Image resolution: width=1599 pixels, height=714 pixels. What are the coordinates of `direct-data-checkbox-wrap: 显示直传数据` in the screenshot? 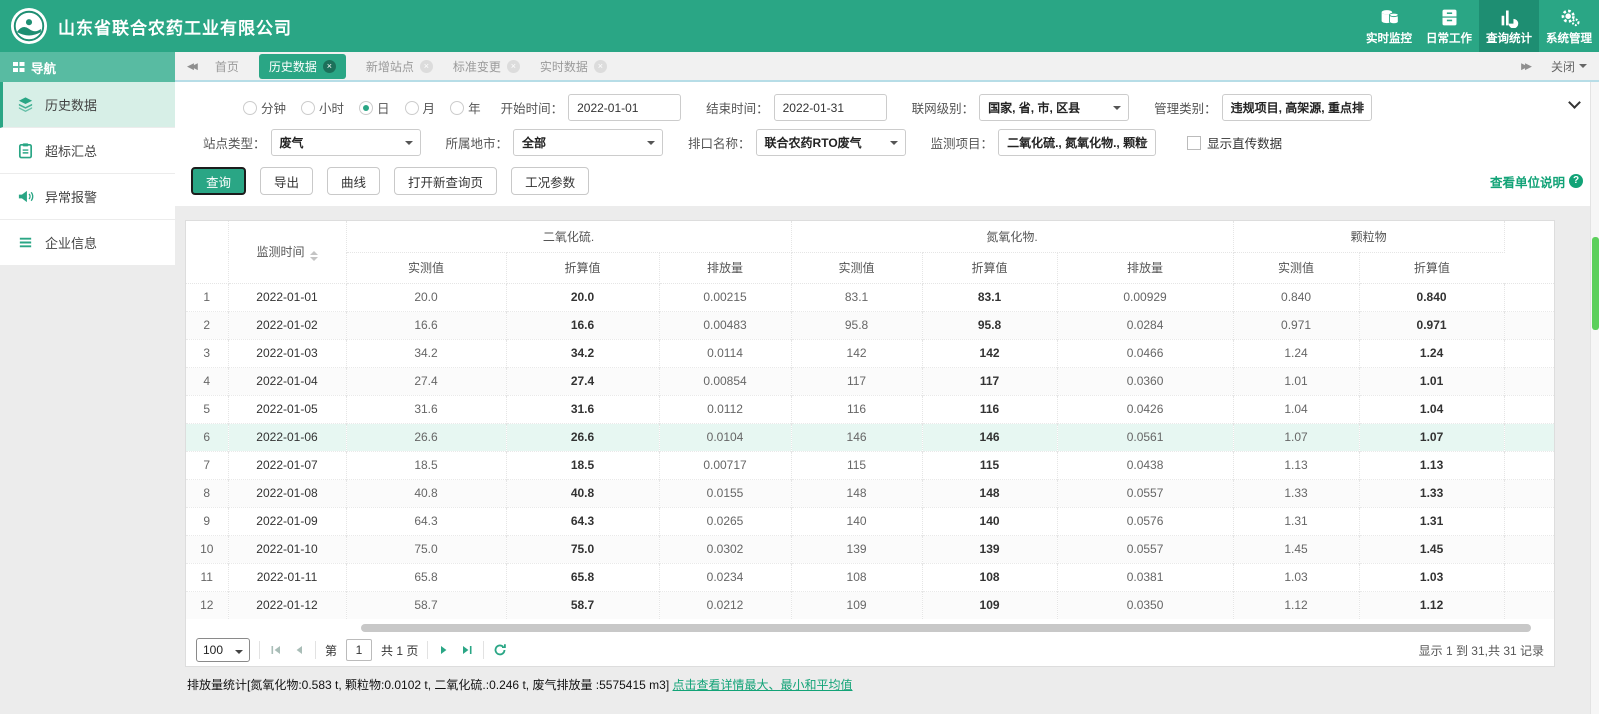 It's located at (1234, 142).